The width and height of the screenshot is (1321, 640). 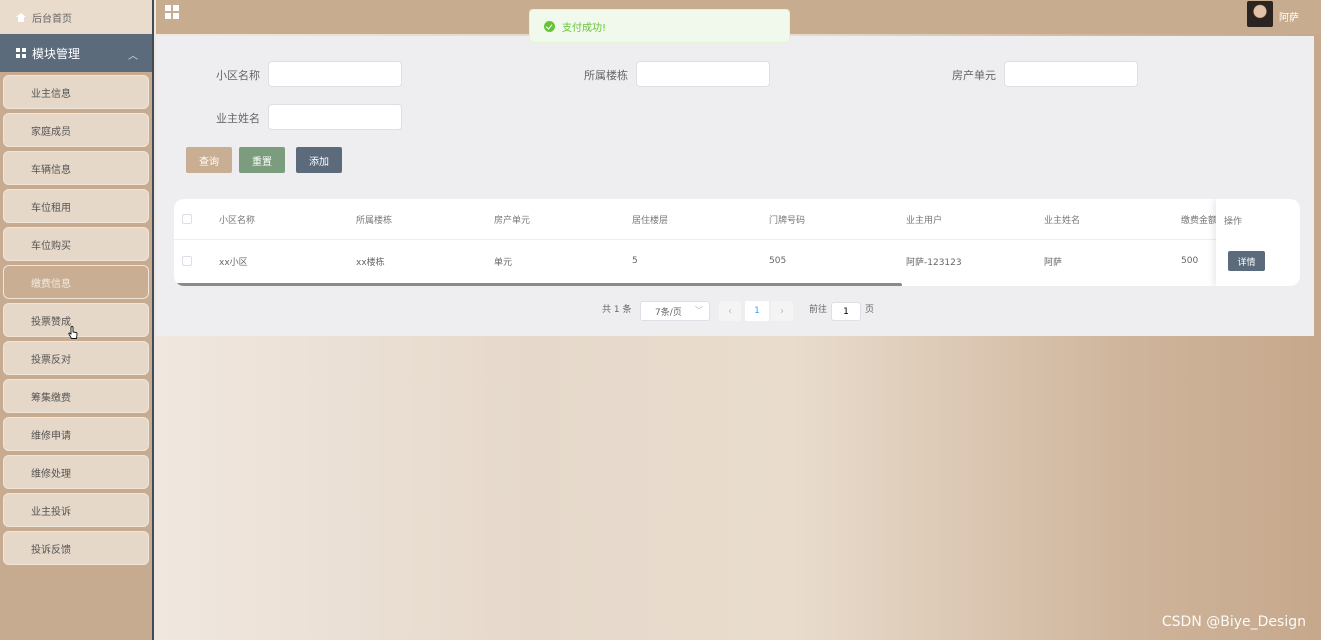 I want to click on sidebar-item-complaint-feedback: 投诉反馈, so click(x=76, y=548).